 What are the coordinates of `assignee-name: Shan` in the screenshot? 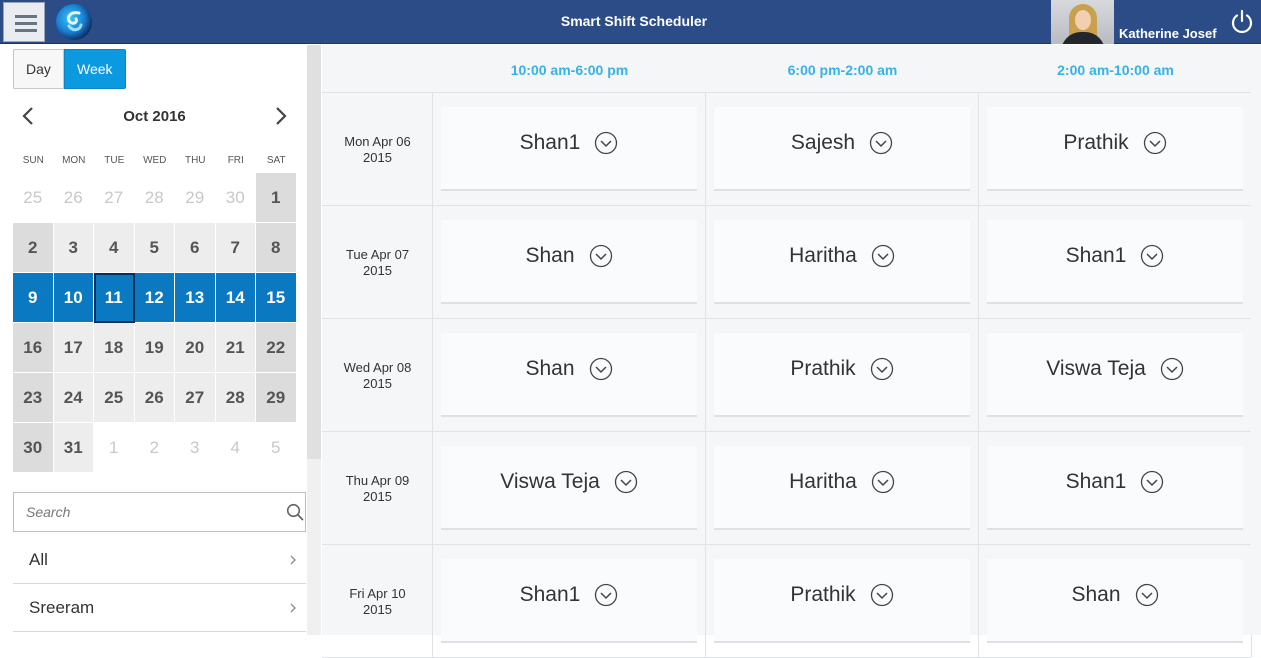 It's located at (550, 255).